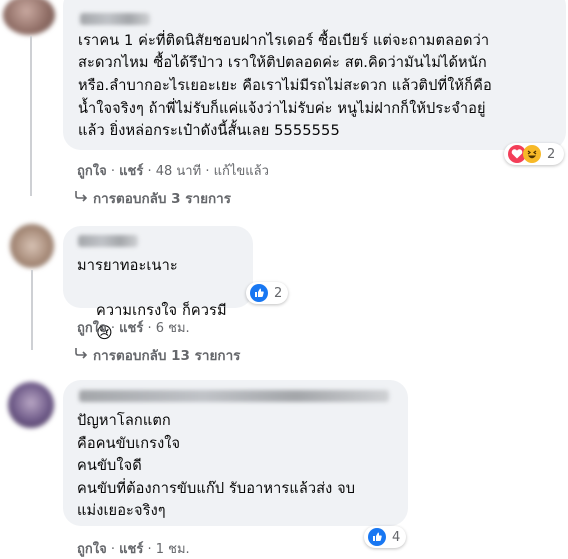  I want to click on haha-icon, so click(532, 154).